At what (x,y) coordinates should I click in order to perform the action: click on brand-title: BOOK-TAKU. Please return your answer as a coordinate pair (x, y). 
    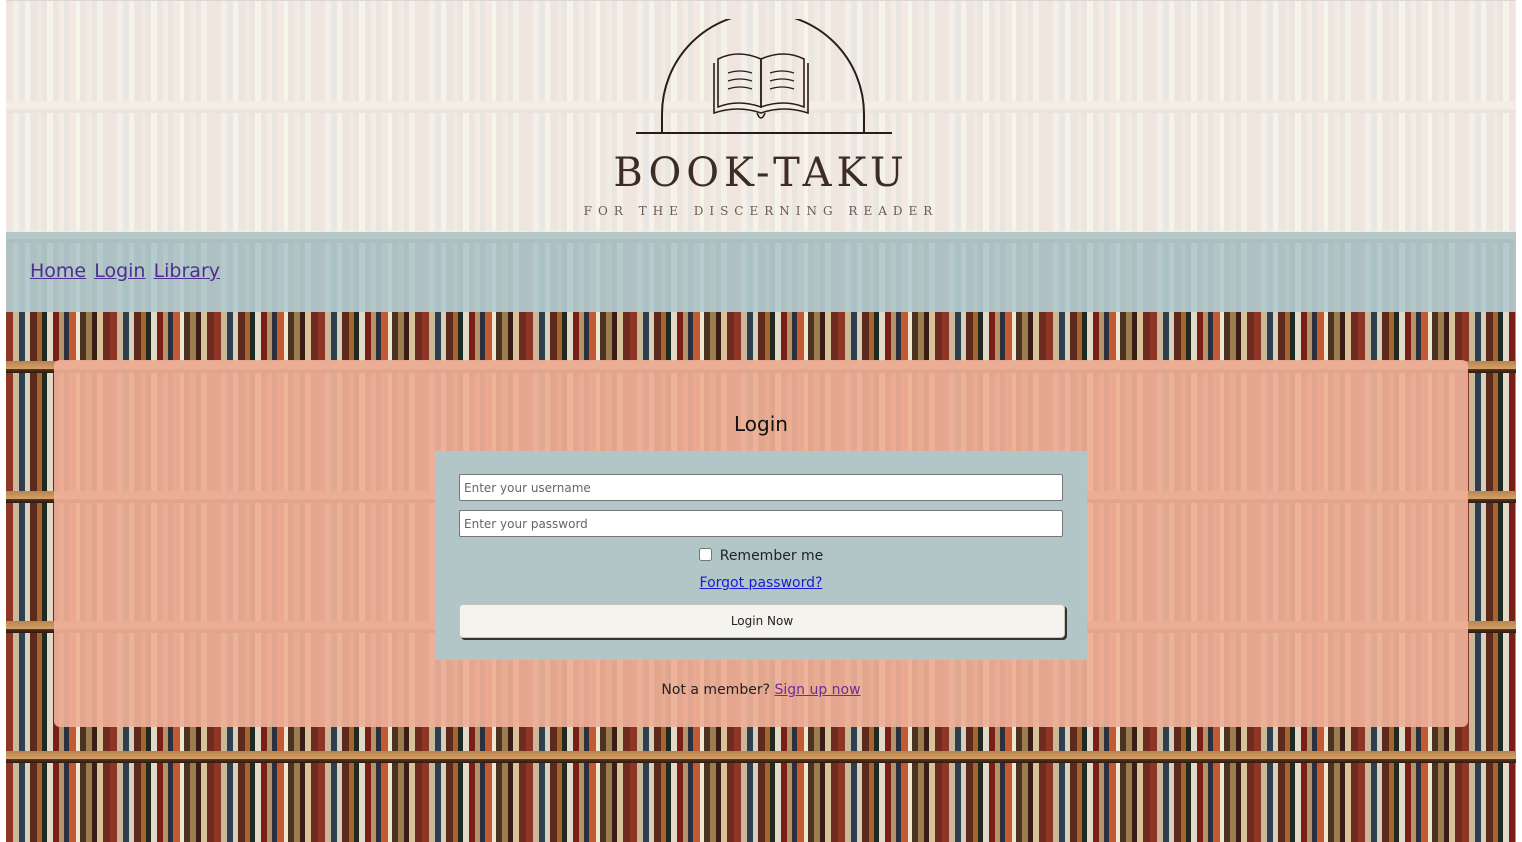
    Looking at the image, I should click on (761, 173).